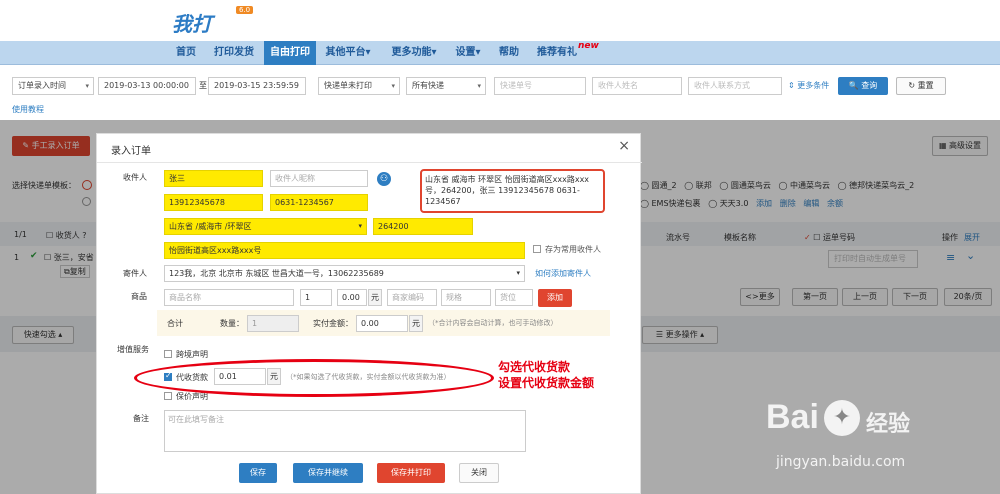  What do you see at coordinates (537, 249) in the screenshot?
I see `save-common-checkbox` at bounding box center [537, 249].